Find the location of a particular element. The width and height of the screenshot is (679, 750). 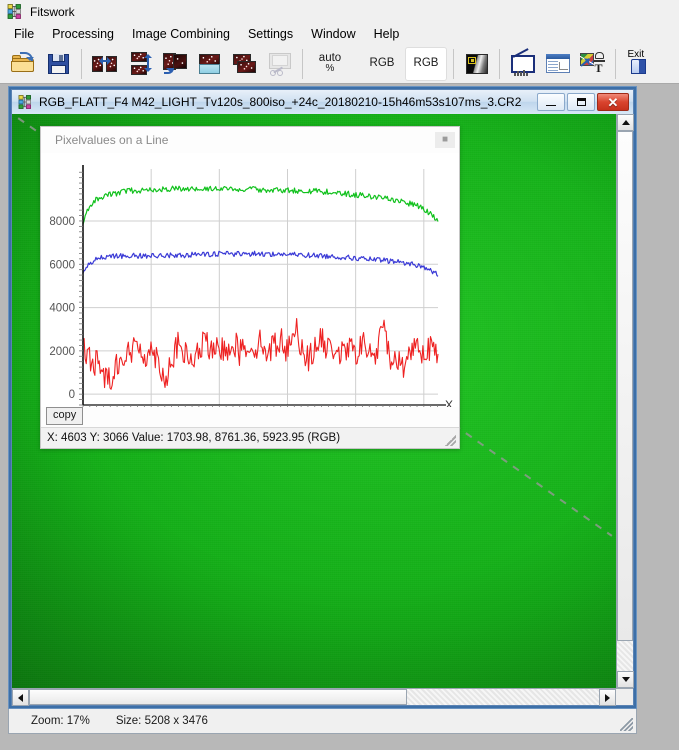

scroll-right-button is located at coordinates (607, 697).